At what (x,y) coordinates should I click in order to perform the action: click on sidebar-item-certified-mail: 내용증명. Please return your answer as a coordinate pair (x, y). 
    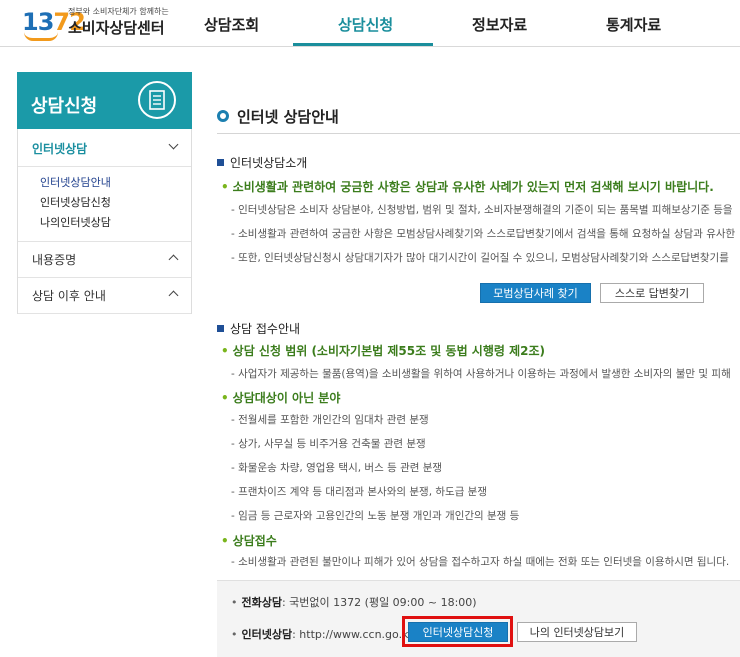
    Looking at the image, I should click on (104, 260).